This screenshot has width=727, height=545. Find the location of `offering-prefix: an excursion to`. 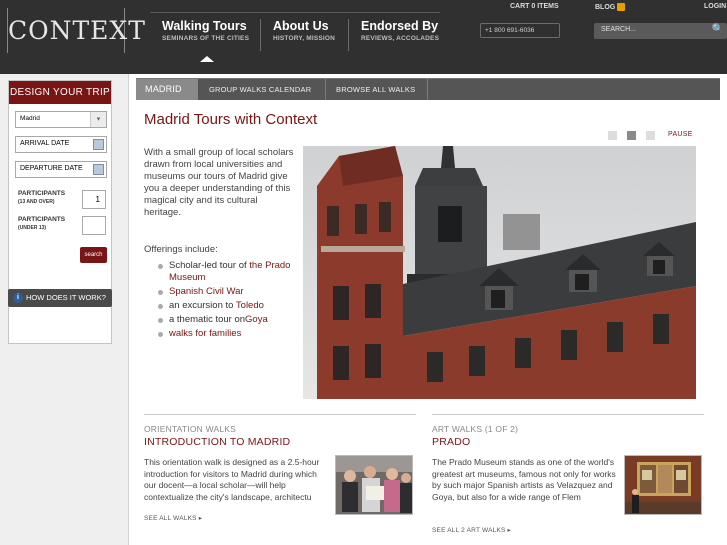

offering-prefix: an excursion to is located at coordinates (202, 305).